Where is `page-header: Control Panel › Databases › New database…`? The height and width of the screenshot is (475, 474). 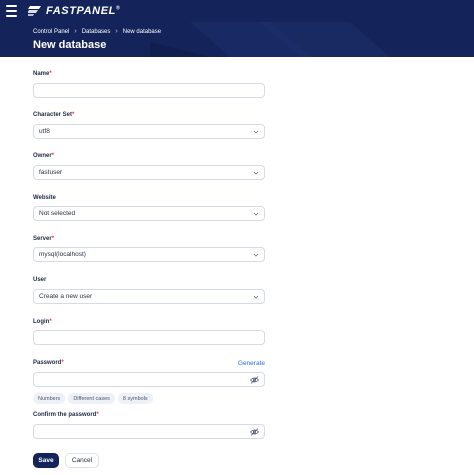 page-header: Control Panel › Databases › New database… is located at coordinates (237, 39).